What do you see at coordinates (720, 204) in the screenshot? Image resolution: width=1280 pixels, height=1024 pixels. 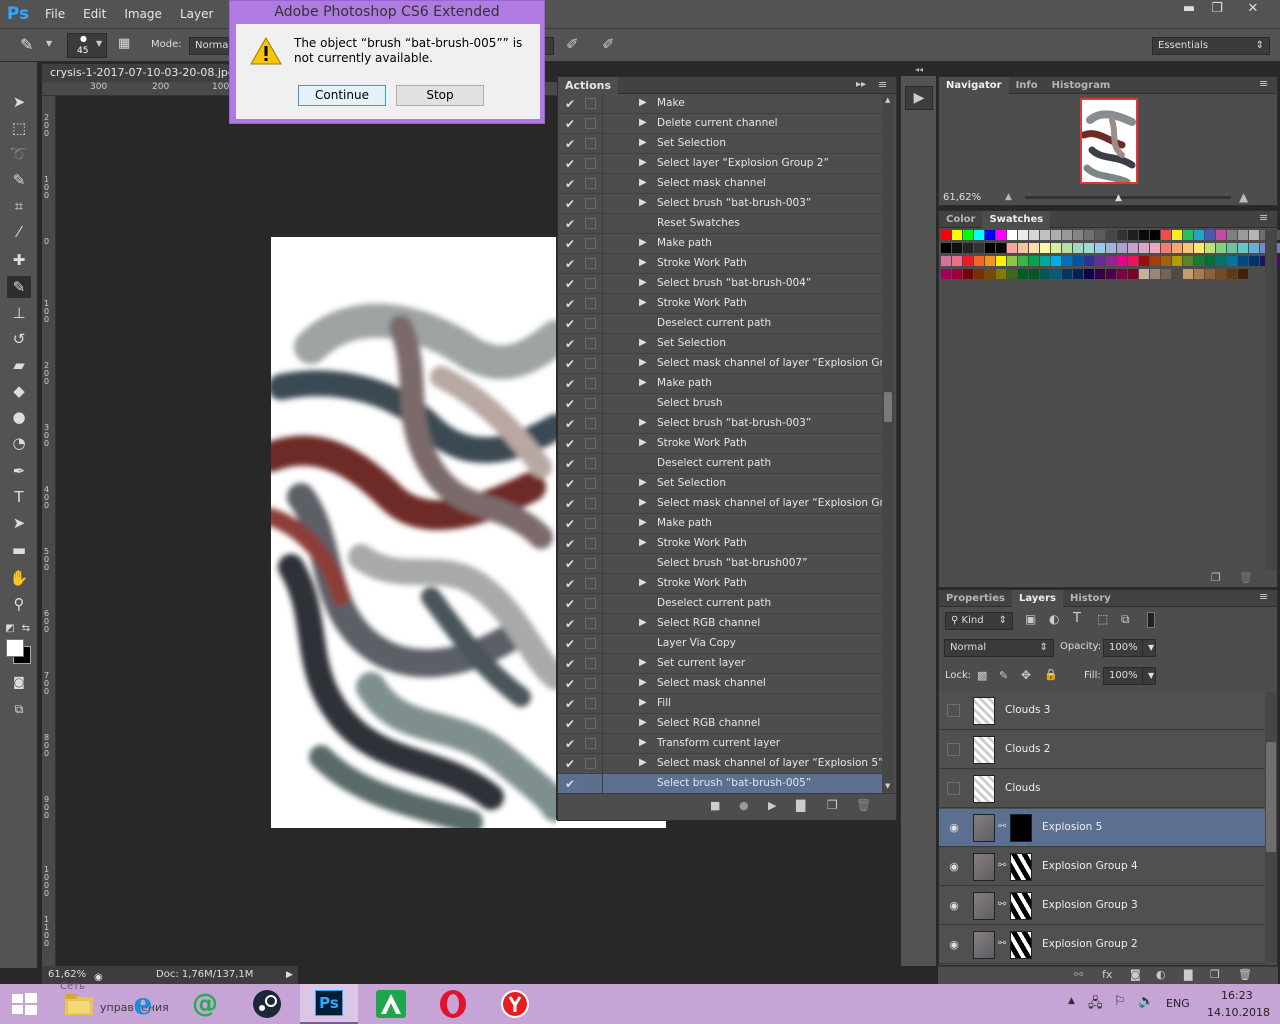 I see `action-item: ✔ ▶ Select brush “bat-brush-003”` at bounding box center [720, 204].